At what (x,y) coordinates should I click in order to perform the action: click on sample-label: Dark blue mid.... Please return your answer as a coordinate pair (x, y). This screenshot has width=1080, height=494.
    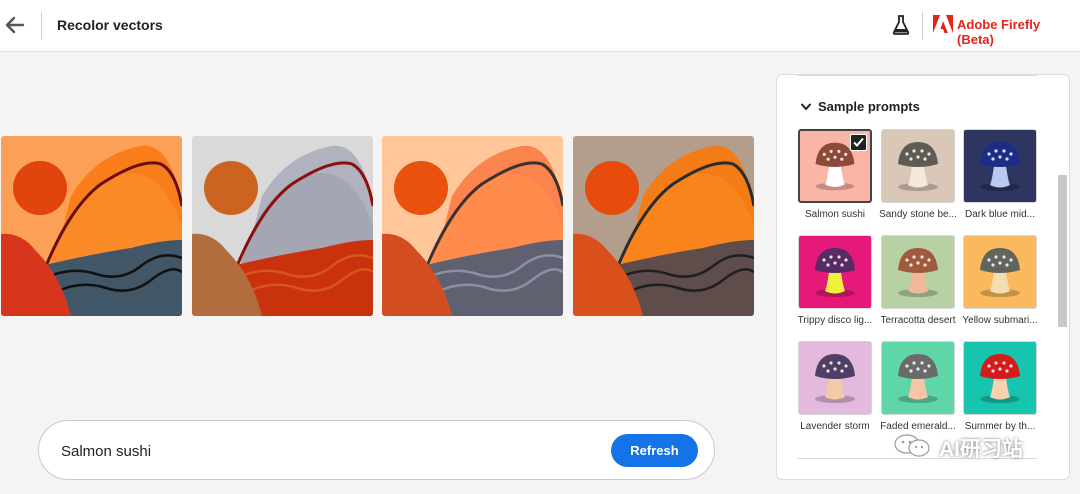
    Looking at the image, I should click on (1000, 214).